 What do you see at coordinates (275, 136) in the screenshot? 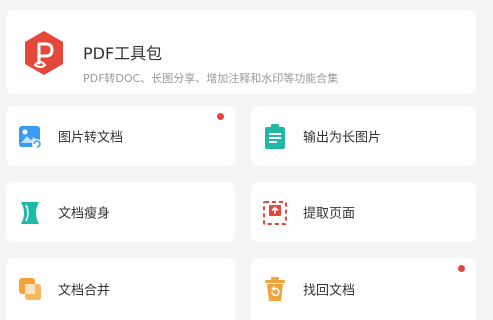
I see `long-image-icon` at bounding box center [275, 136].